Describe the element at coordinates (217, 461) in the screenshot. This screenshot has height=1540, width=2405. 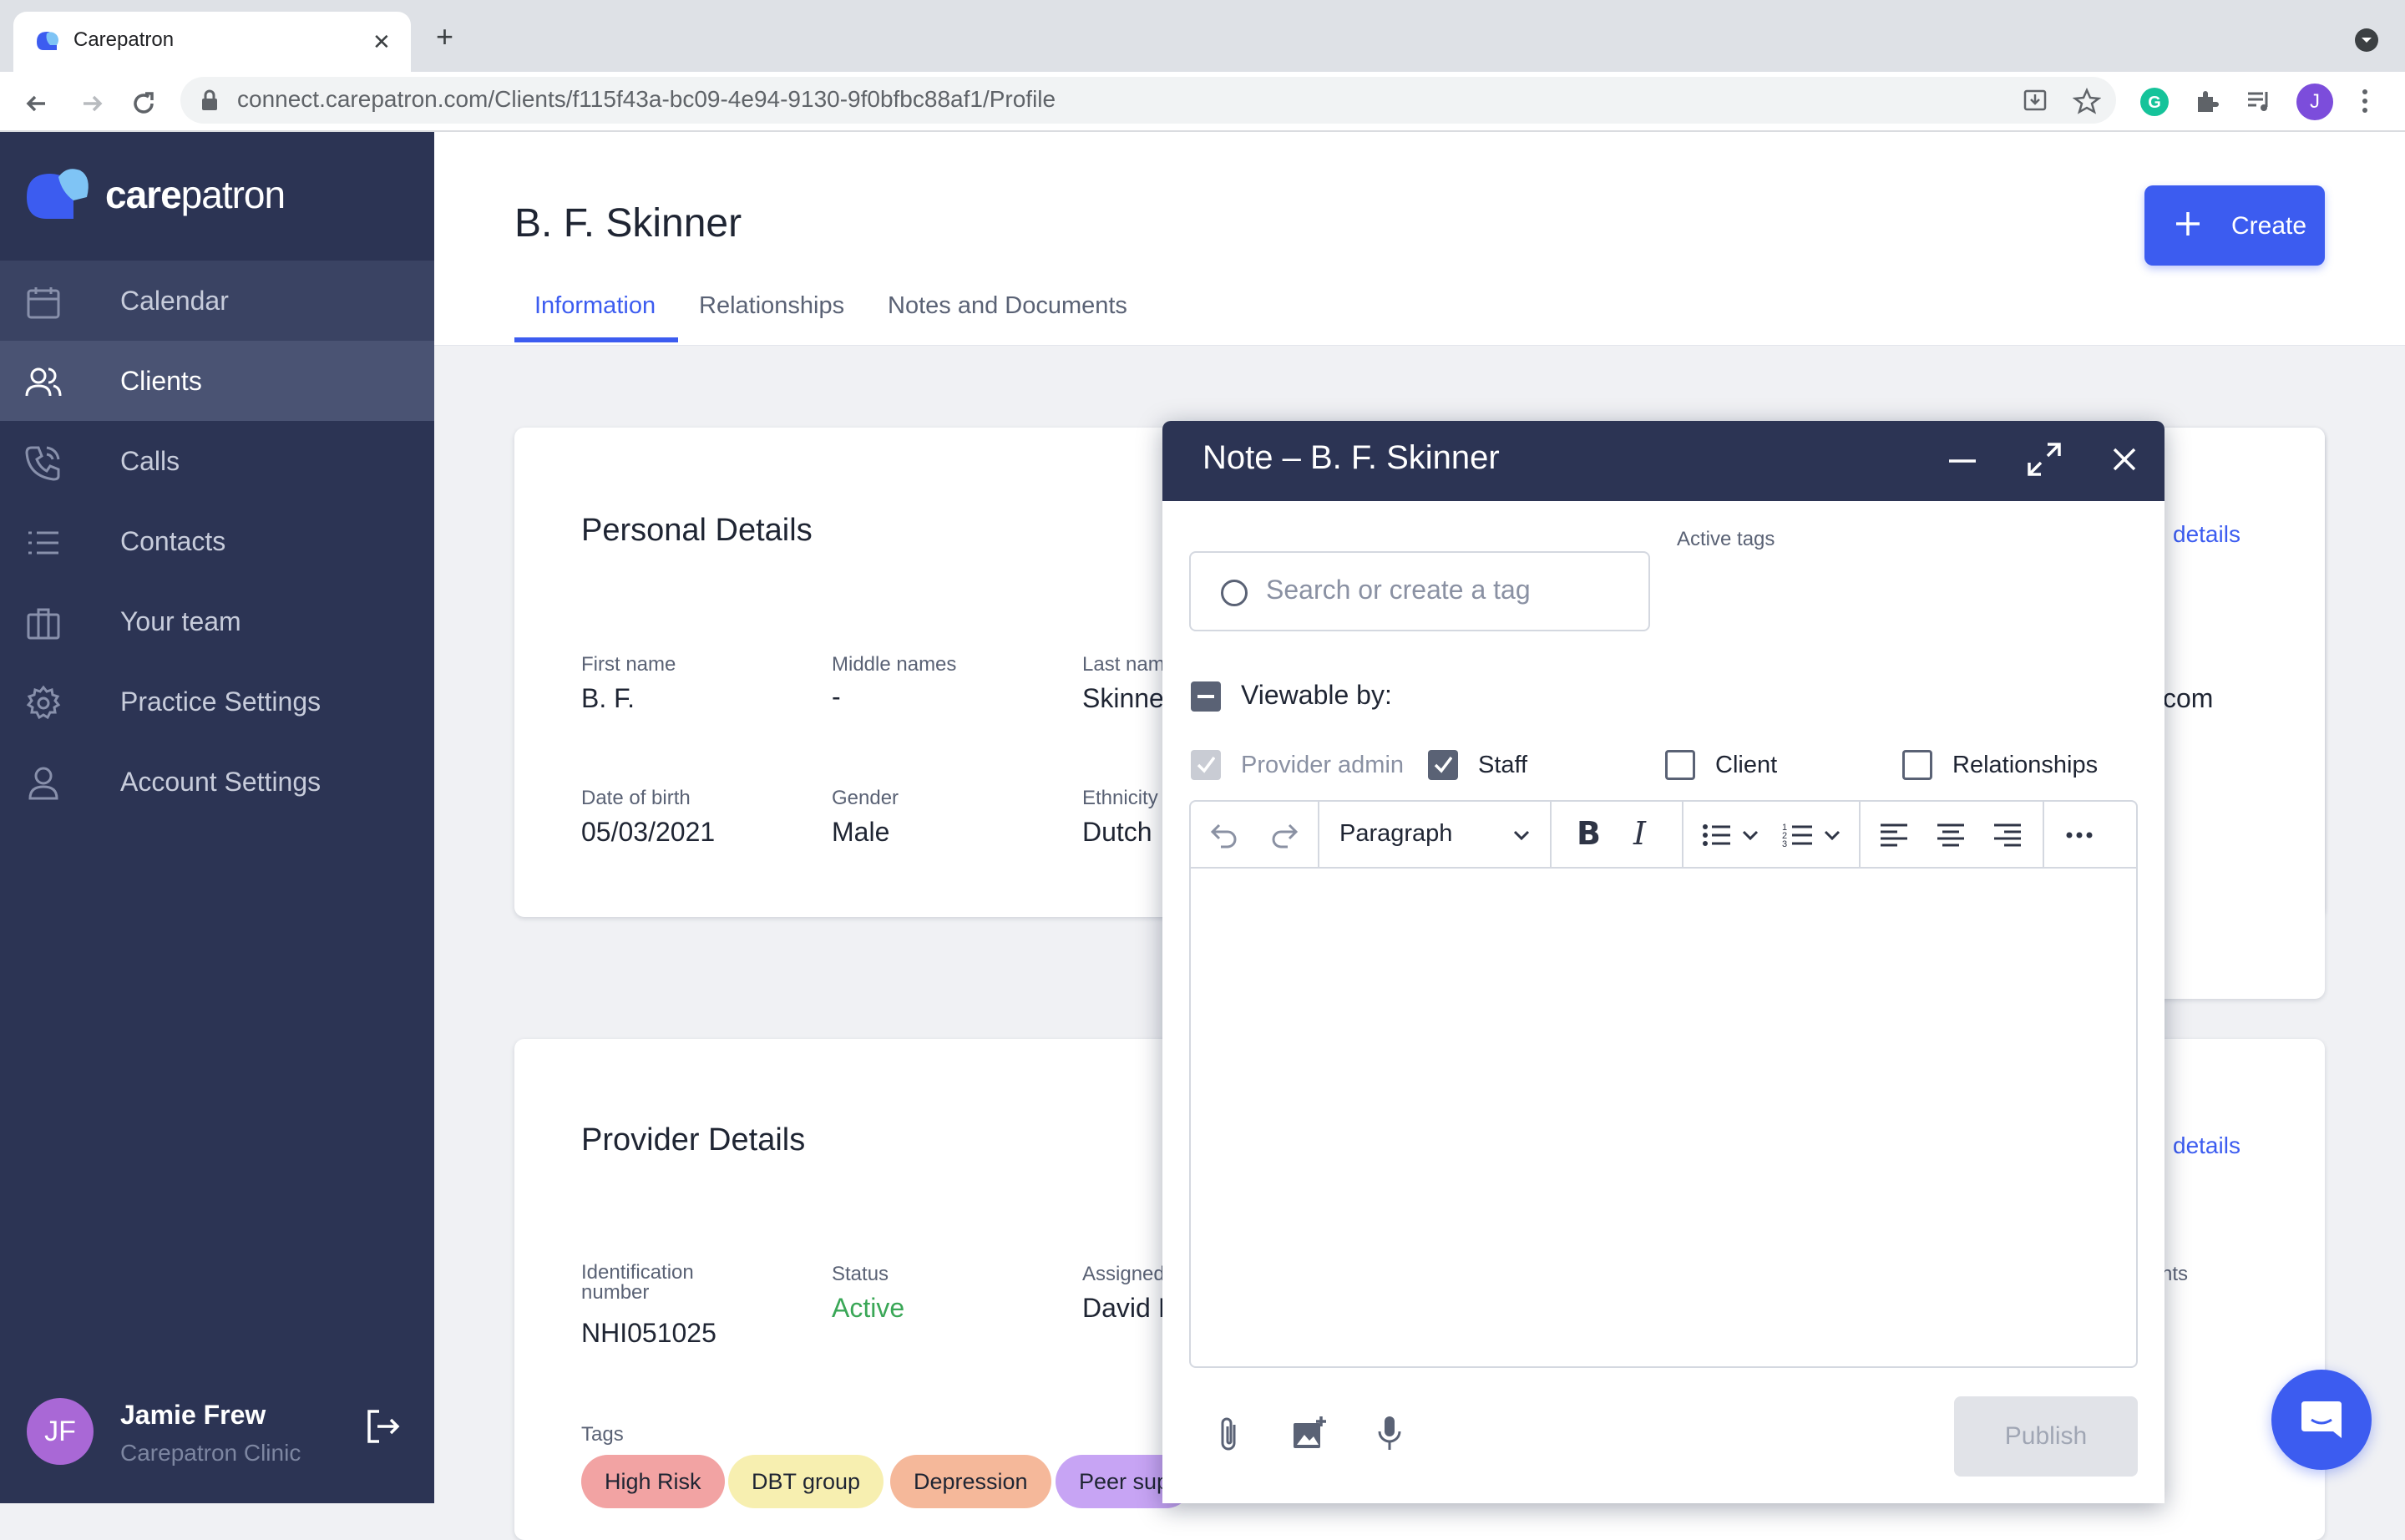
I see `sidebar-item-calls: Calls` at that location.